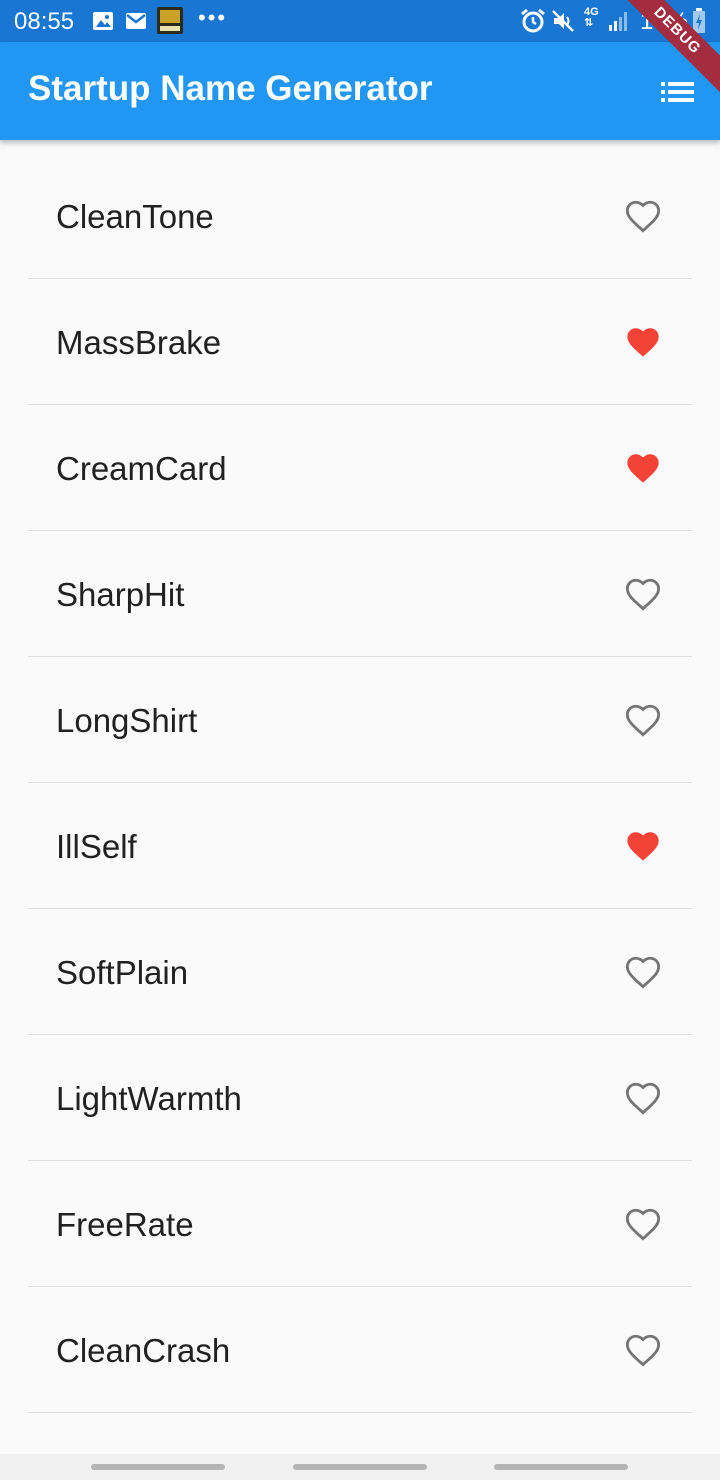  I want to click on nav-home-button, so click(360, 1467).